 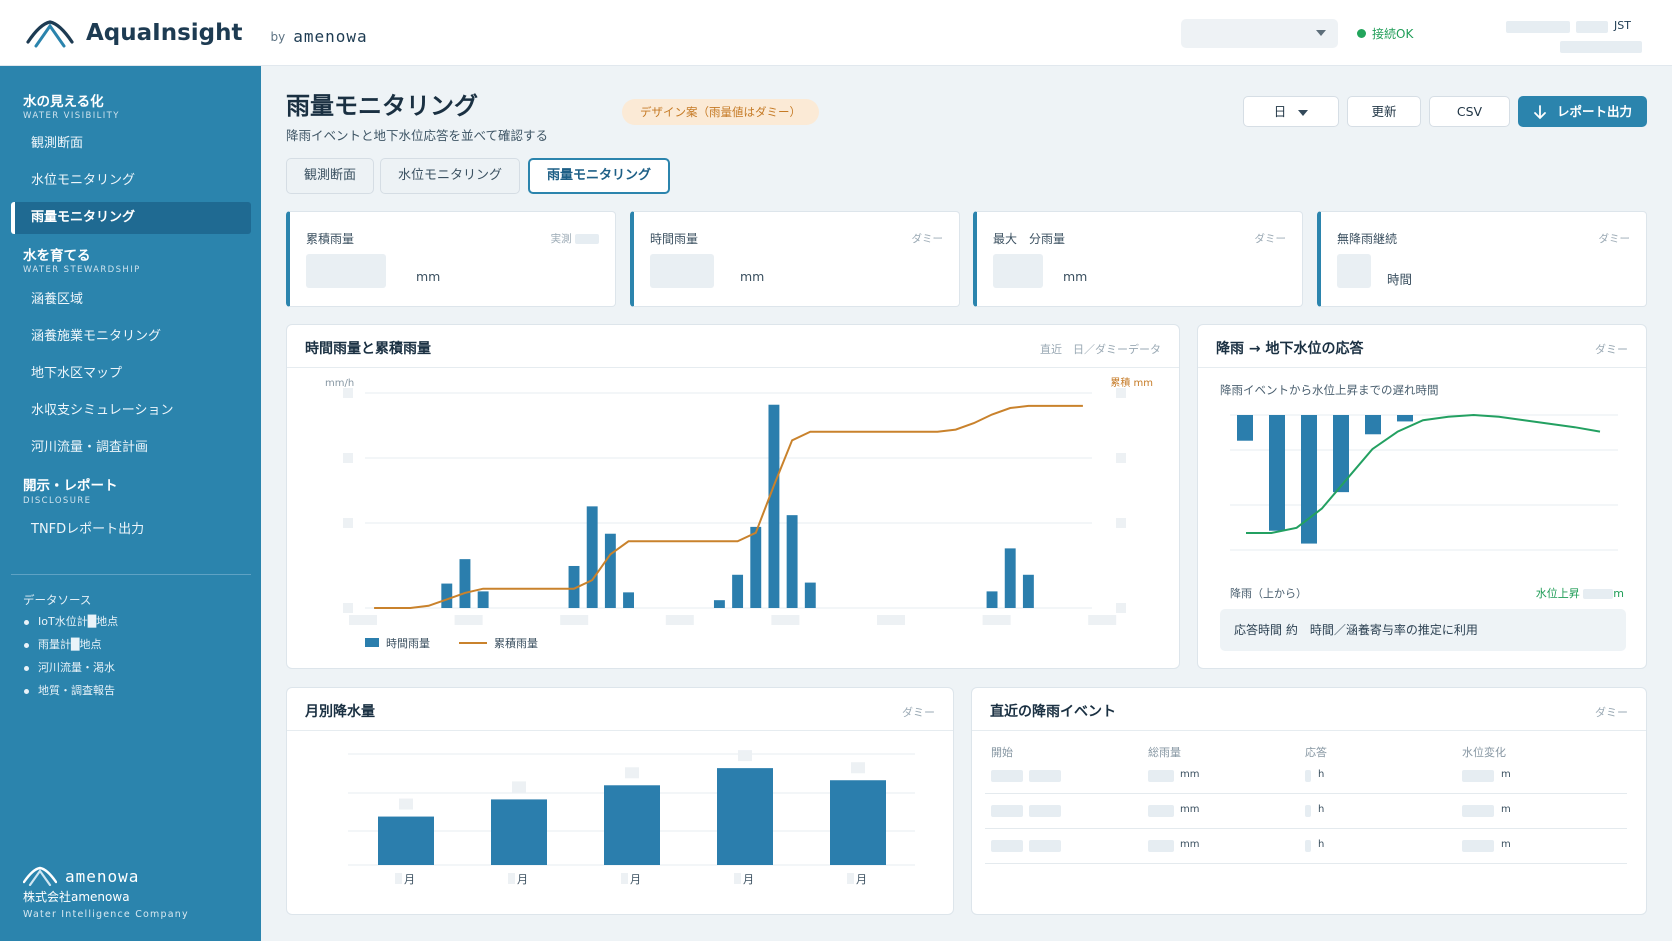 I want to click on kpi-unit: mm, so click(x=752, y=276).